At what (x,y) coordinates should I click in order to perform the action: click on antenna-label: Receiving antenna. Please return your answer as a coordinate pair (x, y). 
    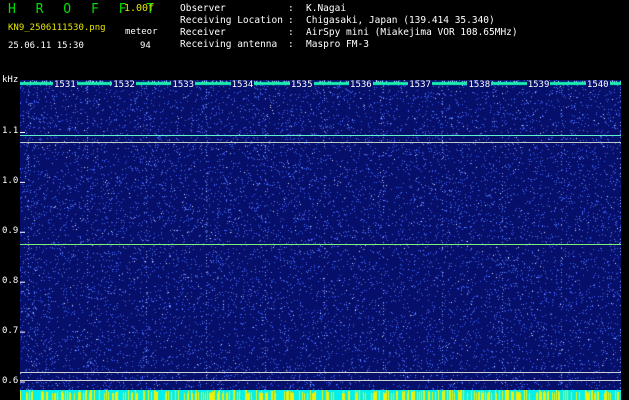
    Looking at the image, I should click on (229, 44).